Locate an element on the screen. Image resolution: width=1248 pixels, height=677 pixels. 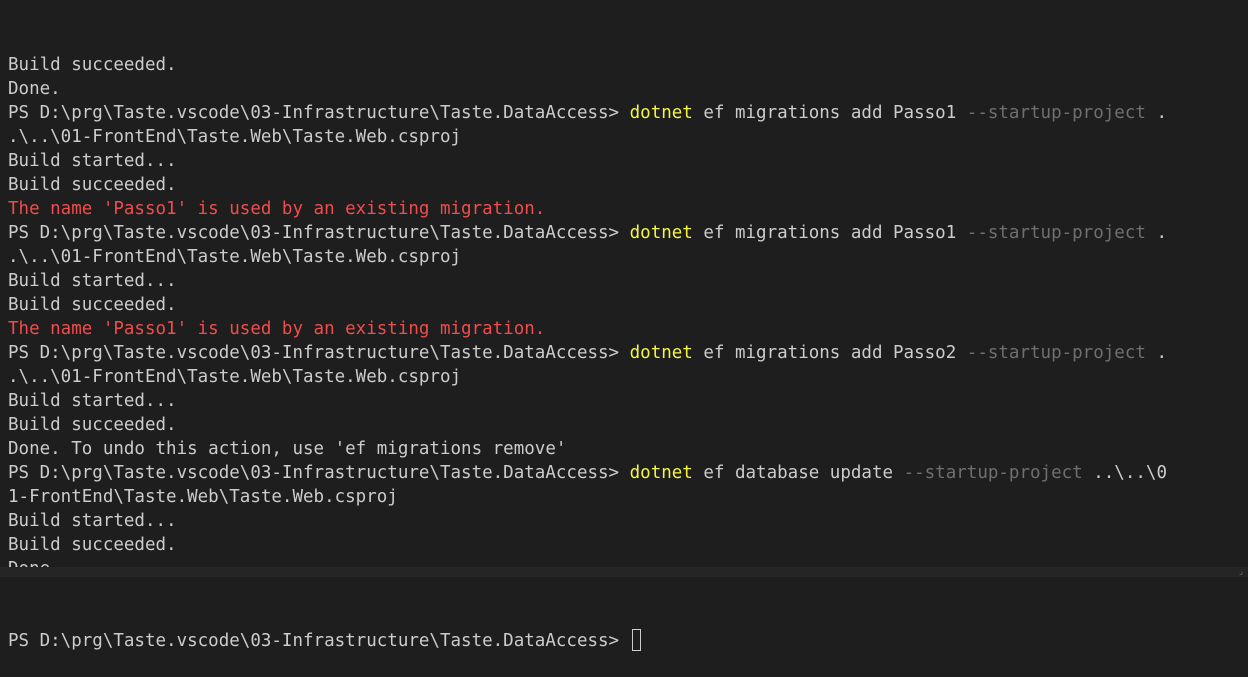
output-text: ef database update is located at coordinates (798, 473).